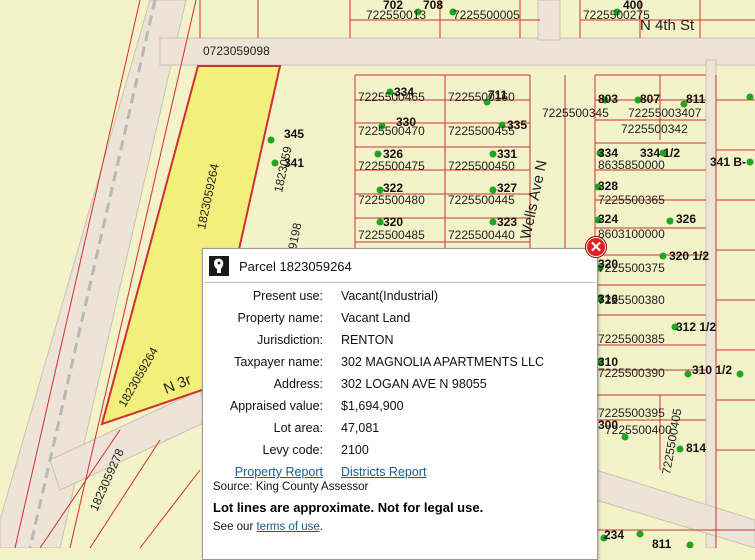 Image resolution: width=755 pixels, height=560 pixels. I want to click on close-icon: ✕, so click(596, 247).